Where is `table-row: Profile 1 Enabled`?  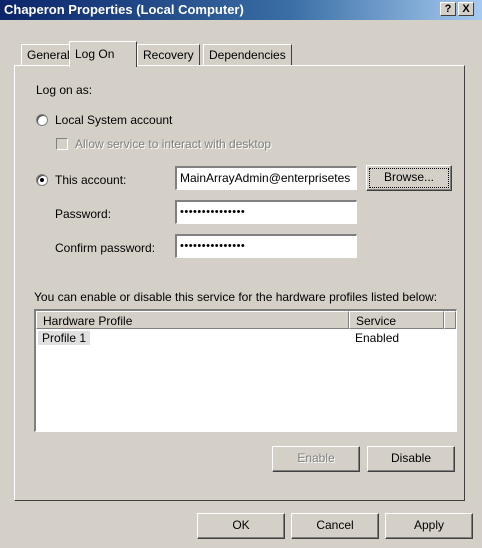 table-row: Profile 1 Enabled is located at coordinates (245, 339).